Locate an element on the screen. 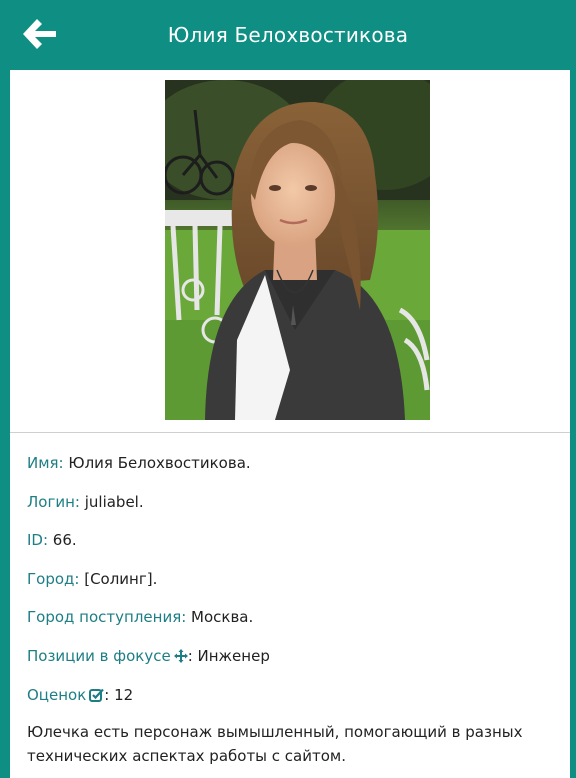 This screenshot has height=778, width=576. id-value: 66. is located at coordinates (62, 540).